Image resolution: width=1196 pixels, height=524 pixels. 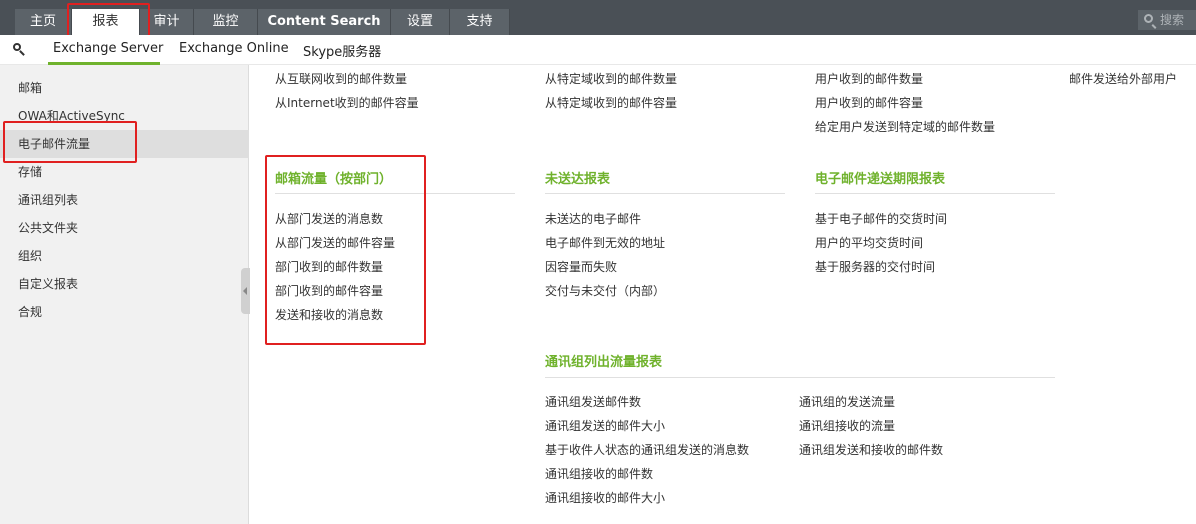 What do you see at coordinates (329, 314) in the screenshot?
I see `report-link: 发送和接收的消息数` at bounding box center [329, 314].